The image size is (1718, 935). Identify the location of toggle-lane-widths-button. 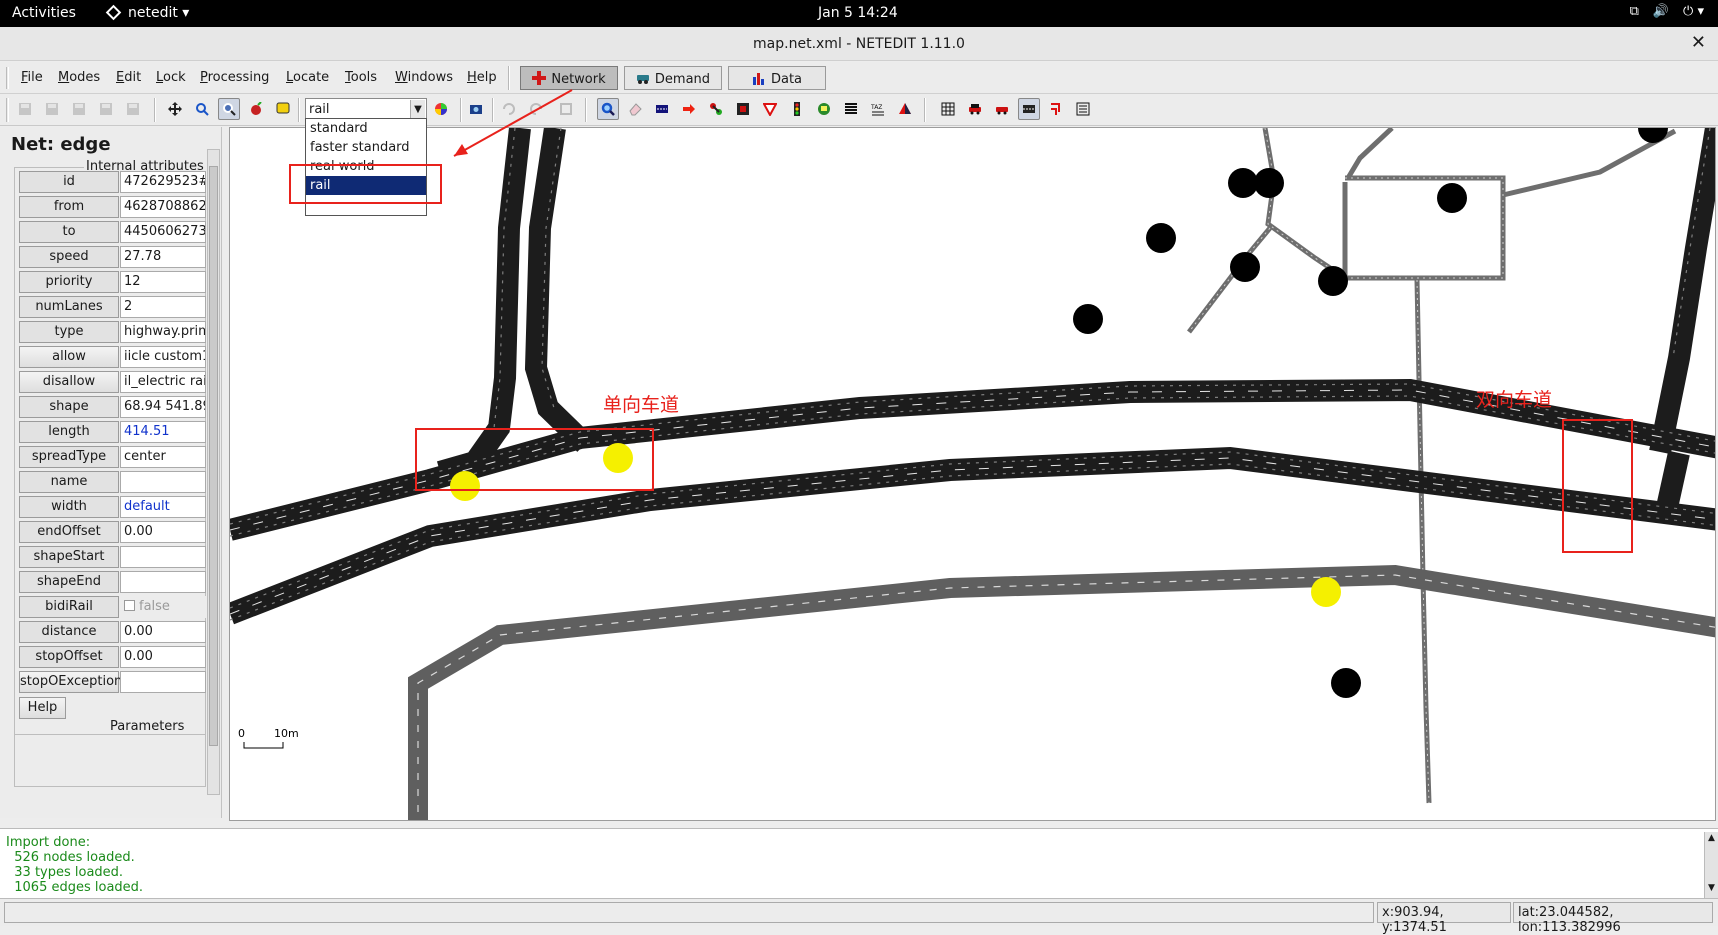
(1029, 109).